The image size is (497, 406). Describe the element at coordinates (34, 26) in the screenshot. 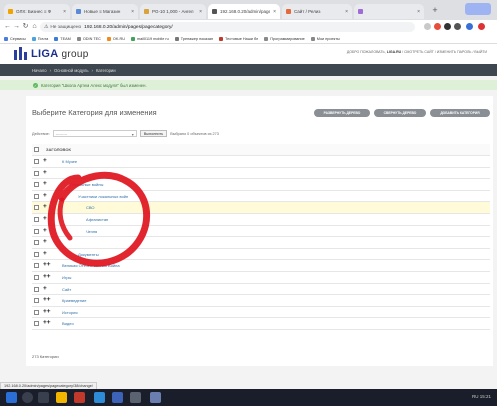

I see `home-icon: ⌂` at that location.